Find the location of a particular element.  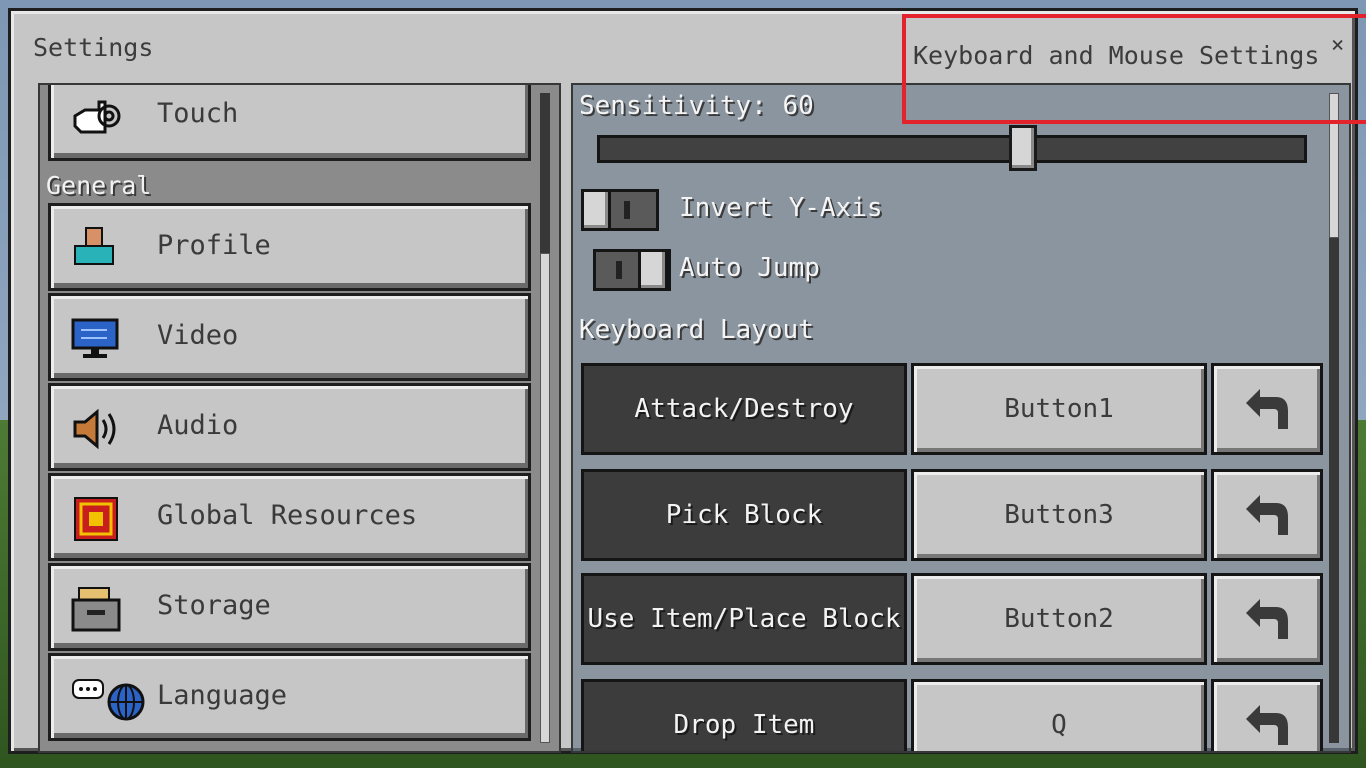

sidebar-item-label: Global Resources is located at coordinates (287, 515).